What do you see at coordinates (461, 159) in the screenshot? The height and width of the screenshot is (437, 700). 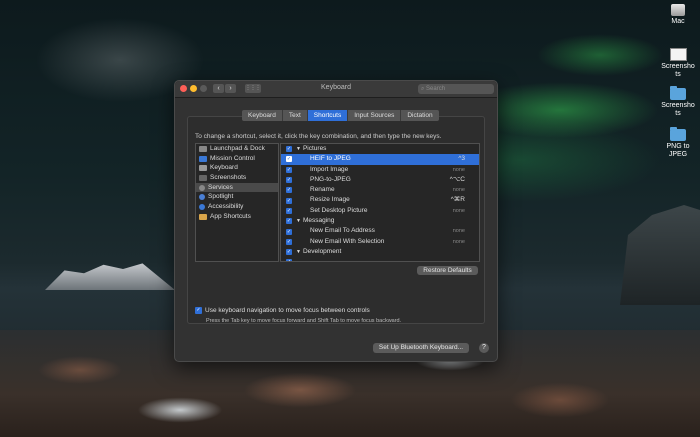 I see `shortcut-key: ^3` at bounding box center [461, 159].